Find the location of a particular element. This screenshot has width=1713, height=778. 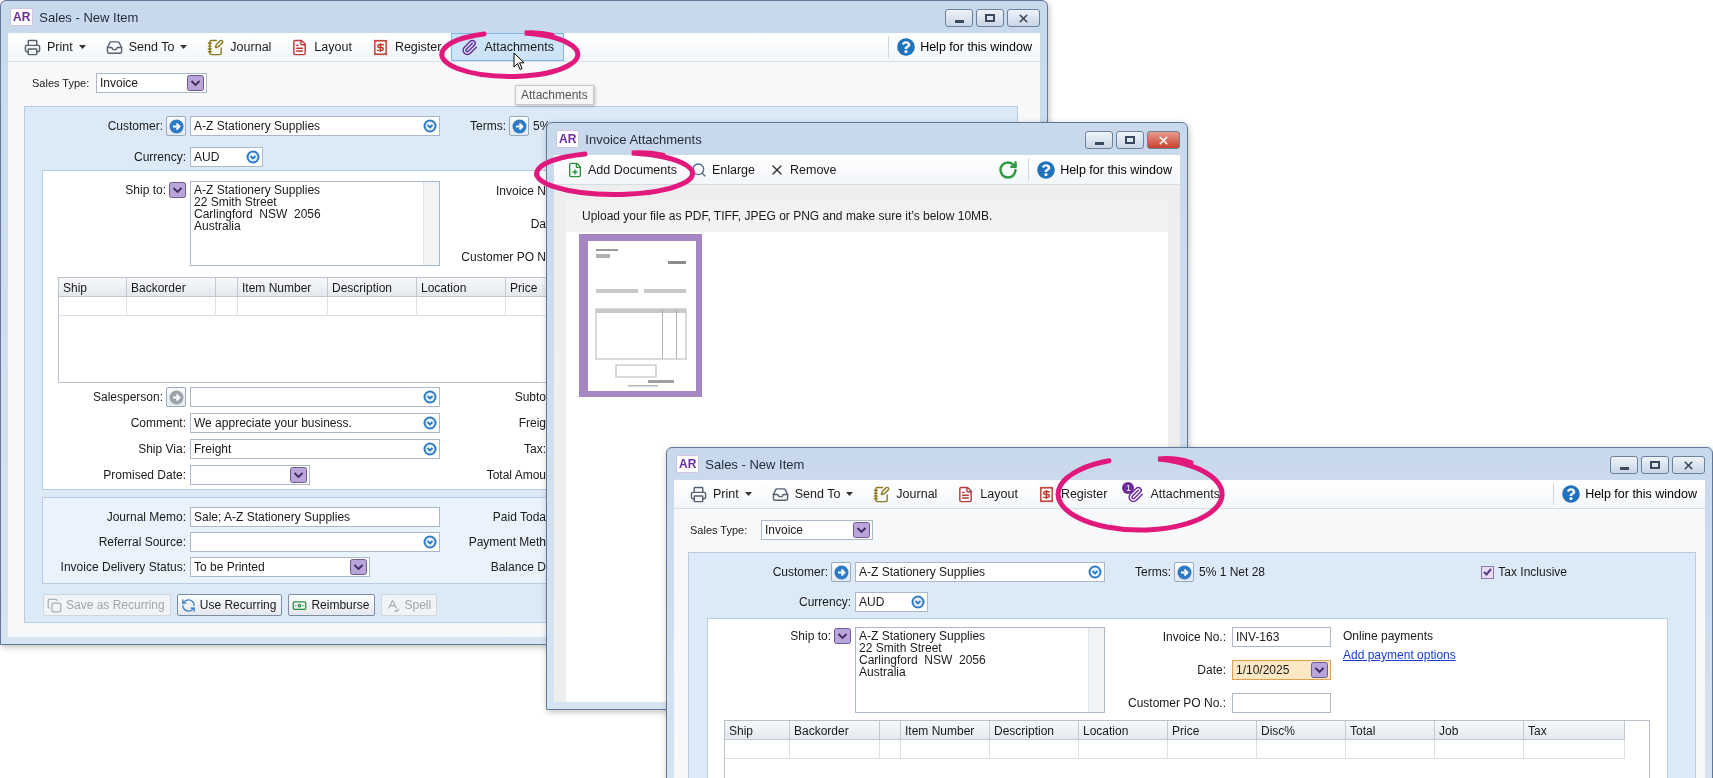

action-button: Reimburse is located at coordinates (332, 605).